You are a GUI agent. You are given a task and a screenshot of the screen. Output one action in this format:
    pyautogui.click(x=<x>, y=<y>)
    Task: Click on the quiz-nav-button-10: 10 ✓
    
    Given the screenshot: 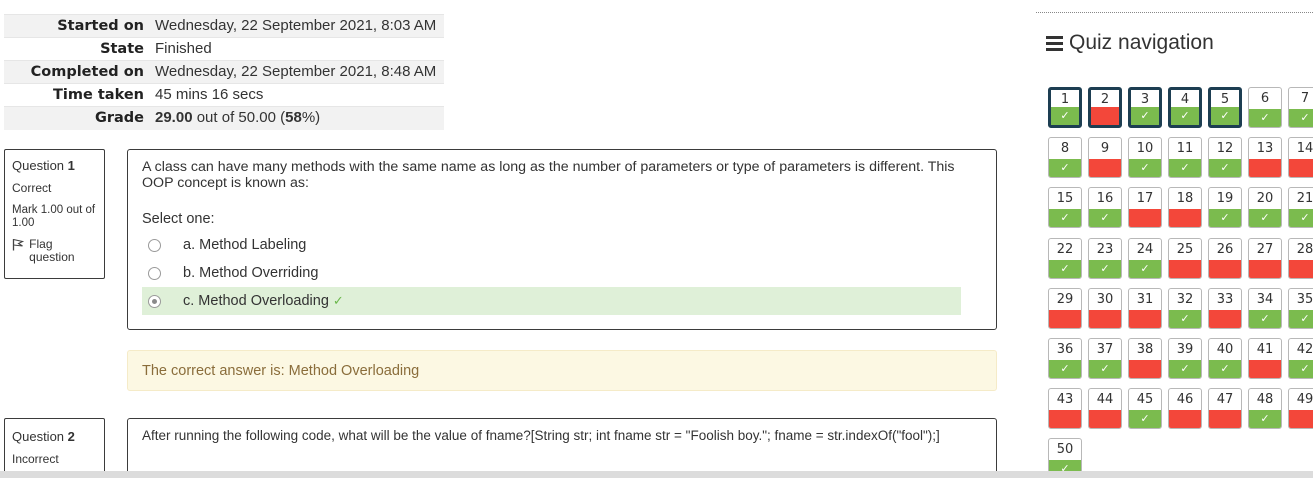 What is the action you would take?
    pyautogui.click(x=1145, y=157)
    